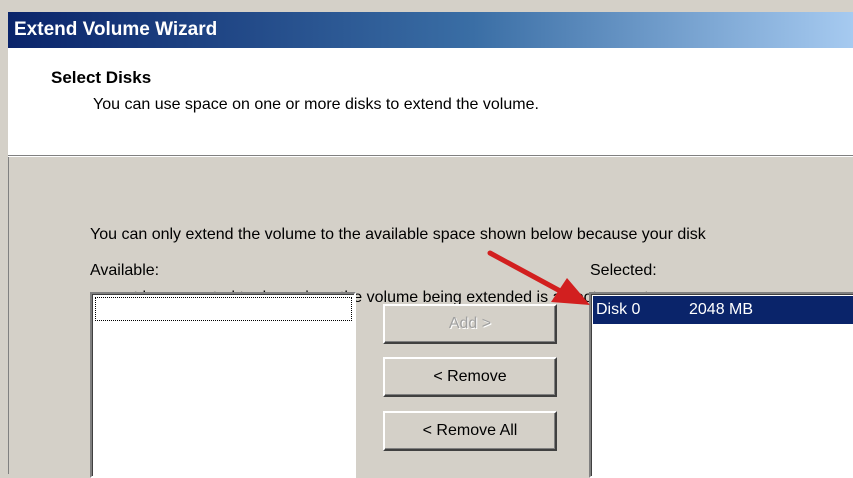 The image size is (853, 478). Describe the element at coordinates (223, 309) in the screenshot. I see `list-focus-rectangle` at that location.